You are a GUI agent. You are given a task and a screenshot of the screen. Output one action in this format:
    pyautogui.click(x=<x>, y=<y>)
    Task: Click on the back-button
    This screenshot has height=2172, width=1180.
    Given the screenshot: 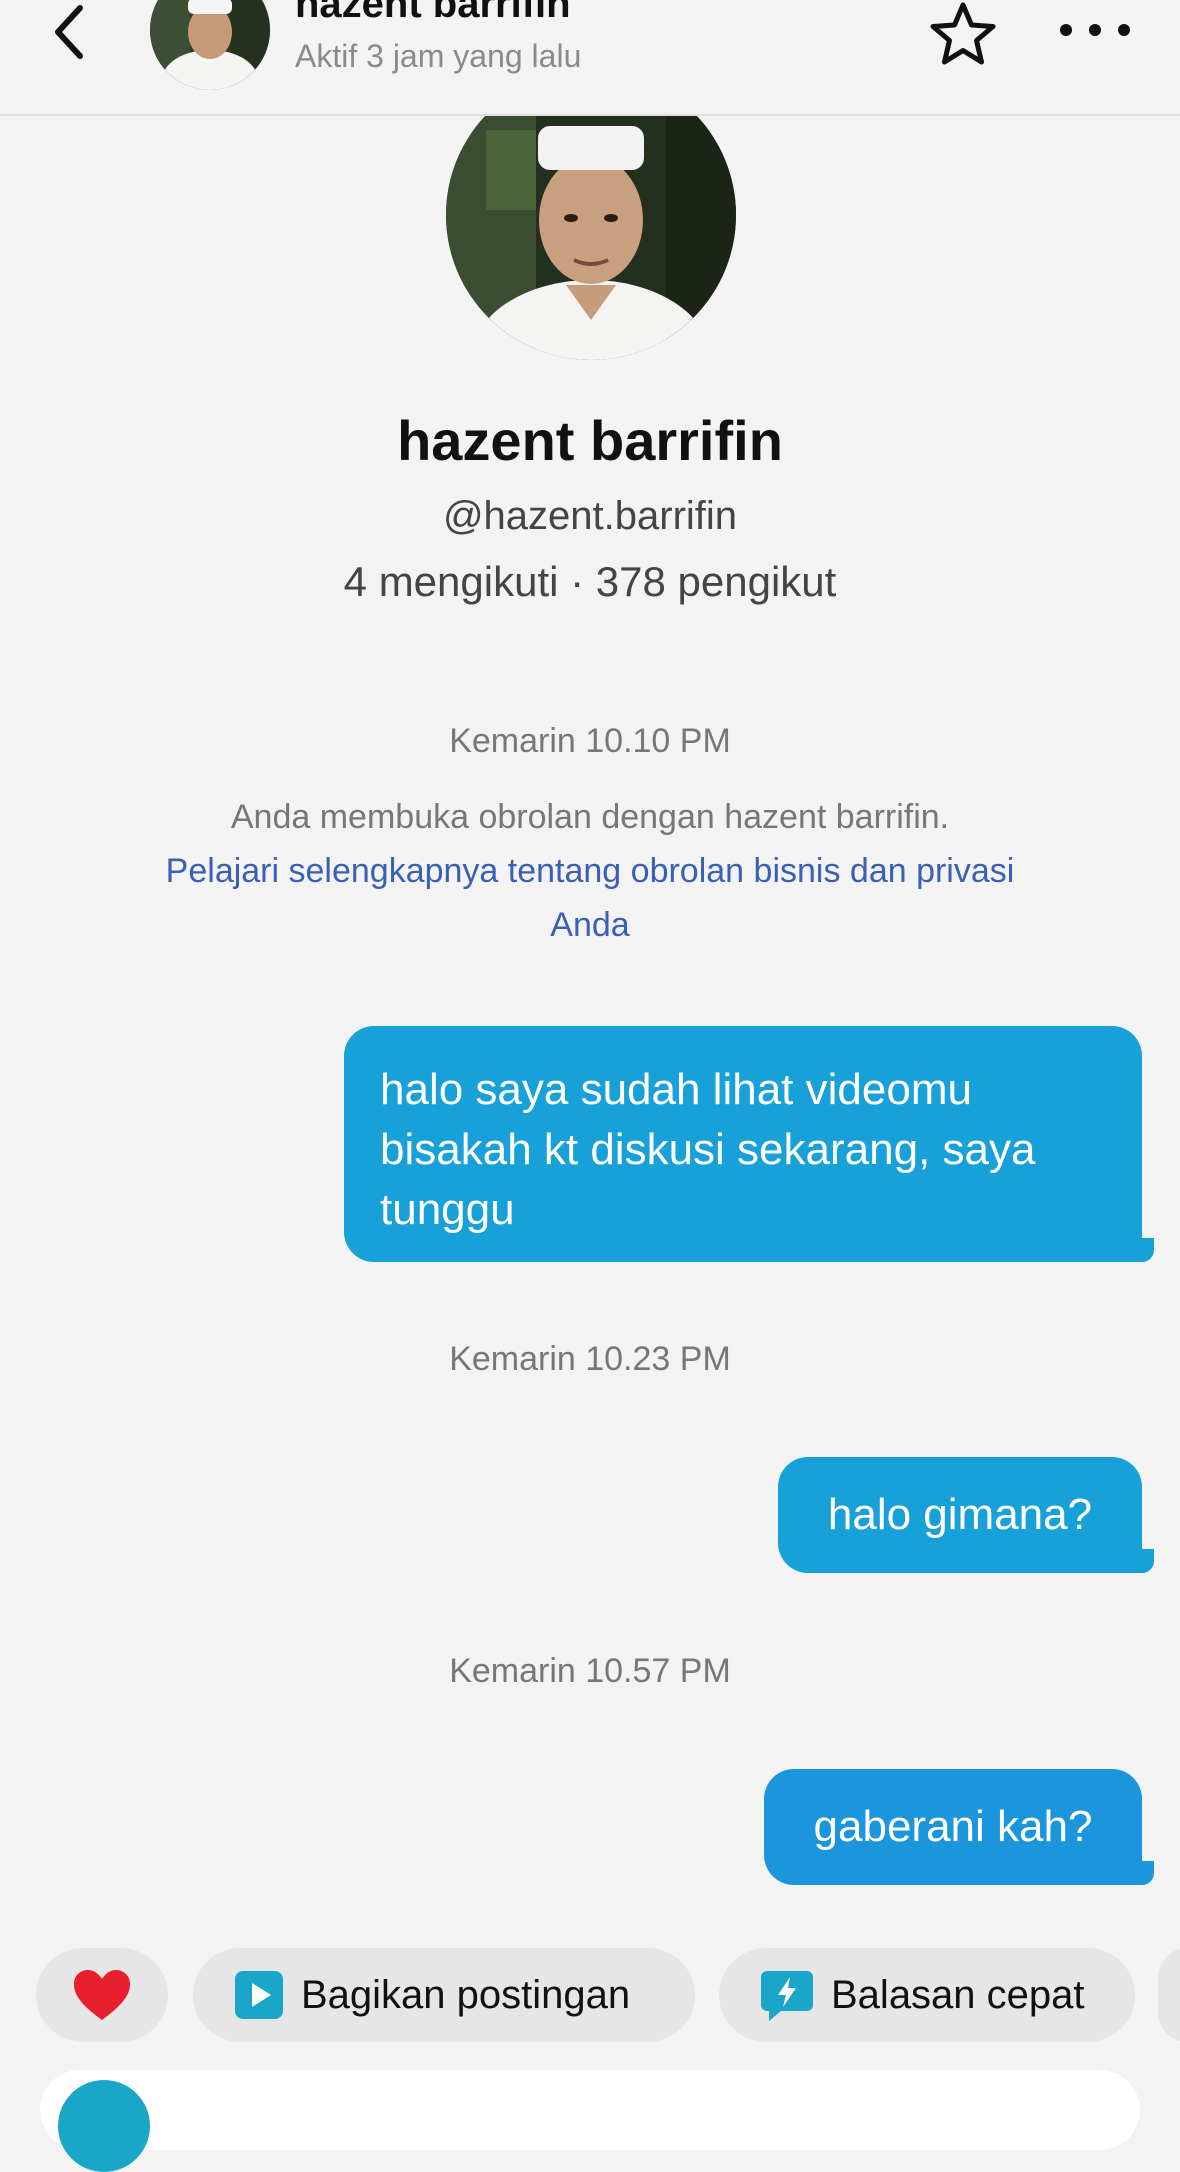 What is the action you would take?
    pyautogui.click(x=69, y=32)
    